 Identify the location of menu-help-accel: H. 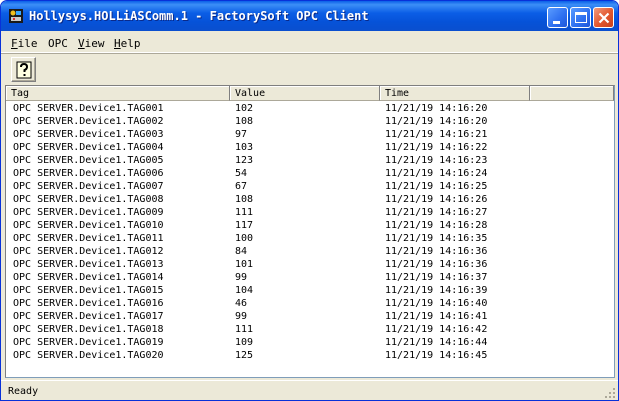
(117, 43).